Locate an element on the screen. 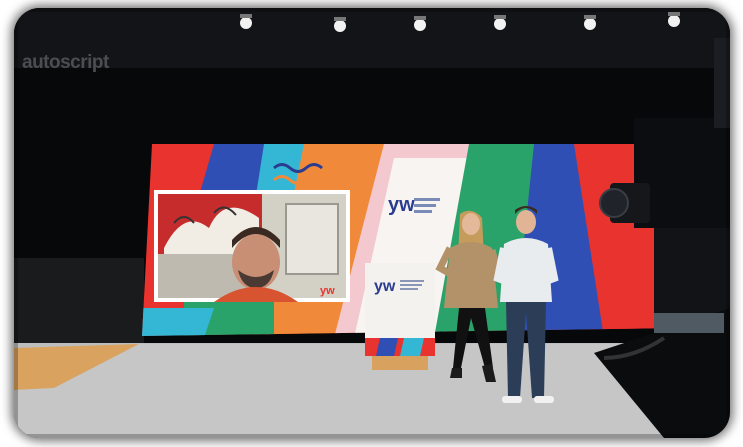  podium: yw is located at coordinates (400, 316).